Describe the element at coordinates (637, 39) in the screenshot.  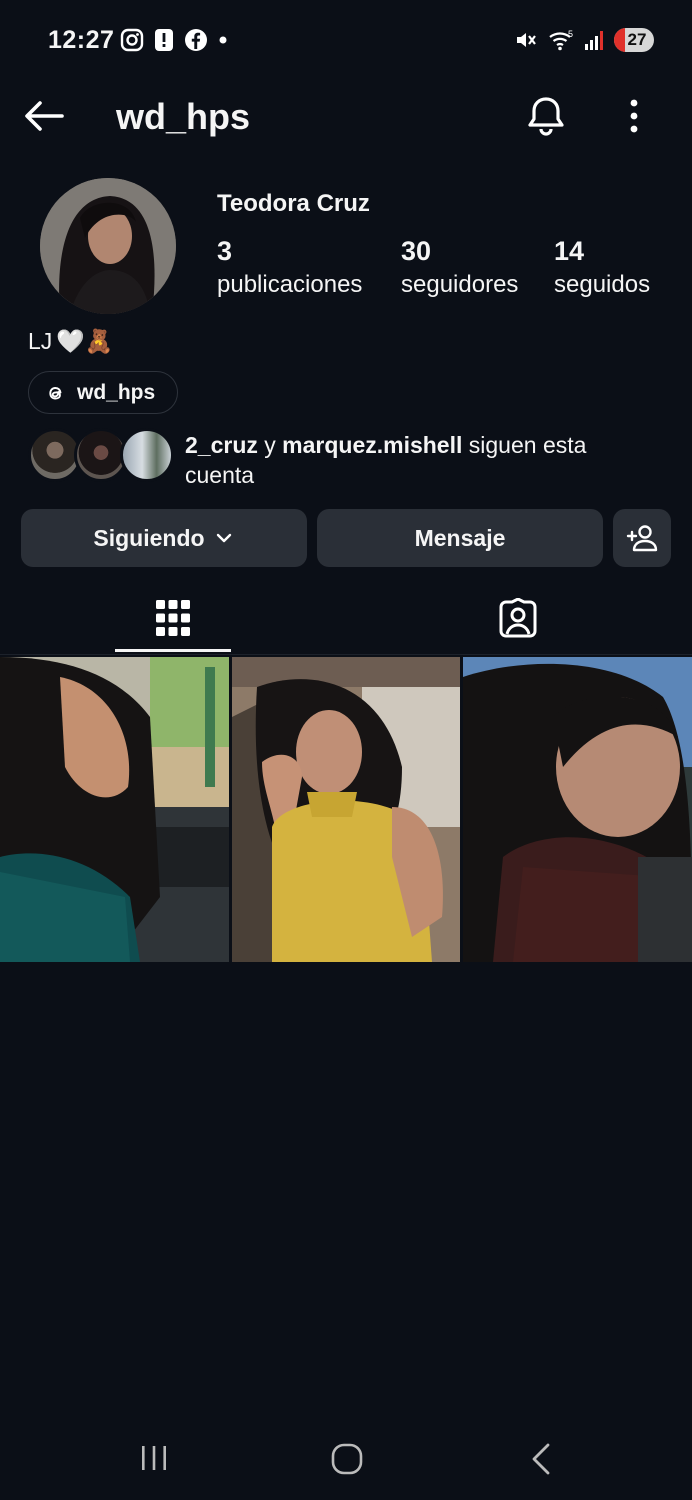
I see `battery-level: 27` at that location.